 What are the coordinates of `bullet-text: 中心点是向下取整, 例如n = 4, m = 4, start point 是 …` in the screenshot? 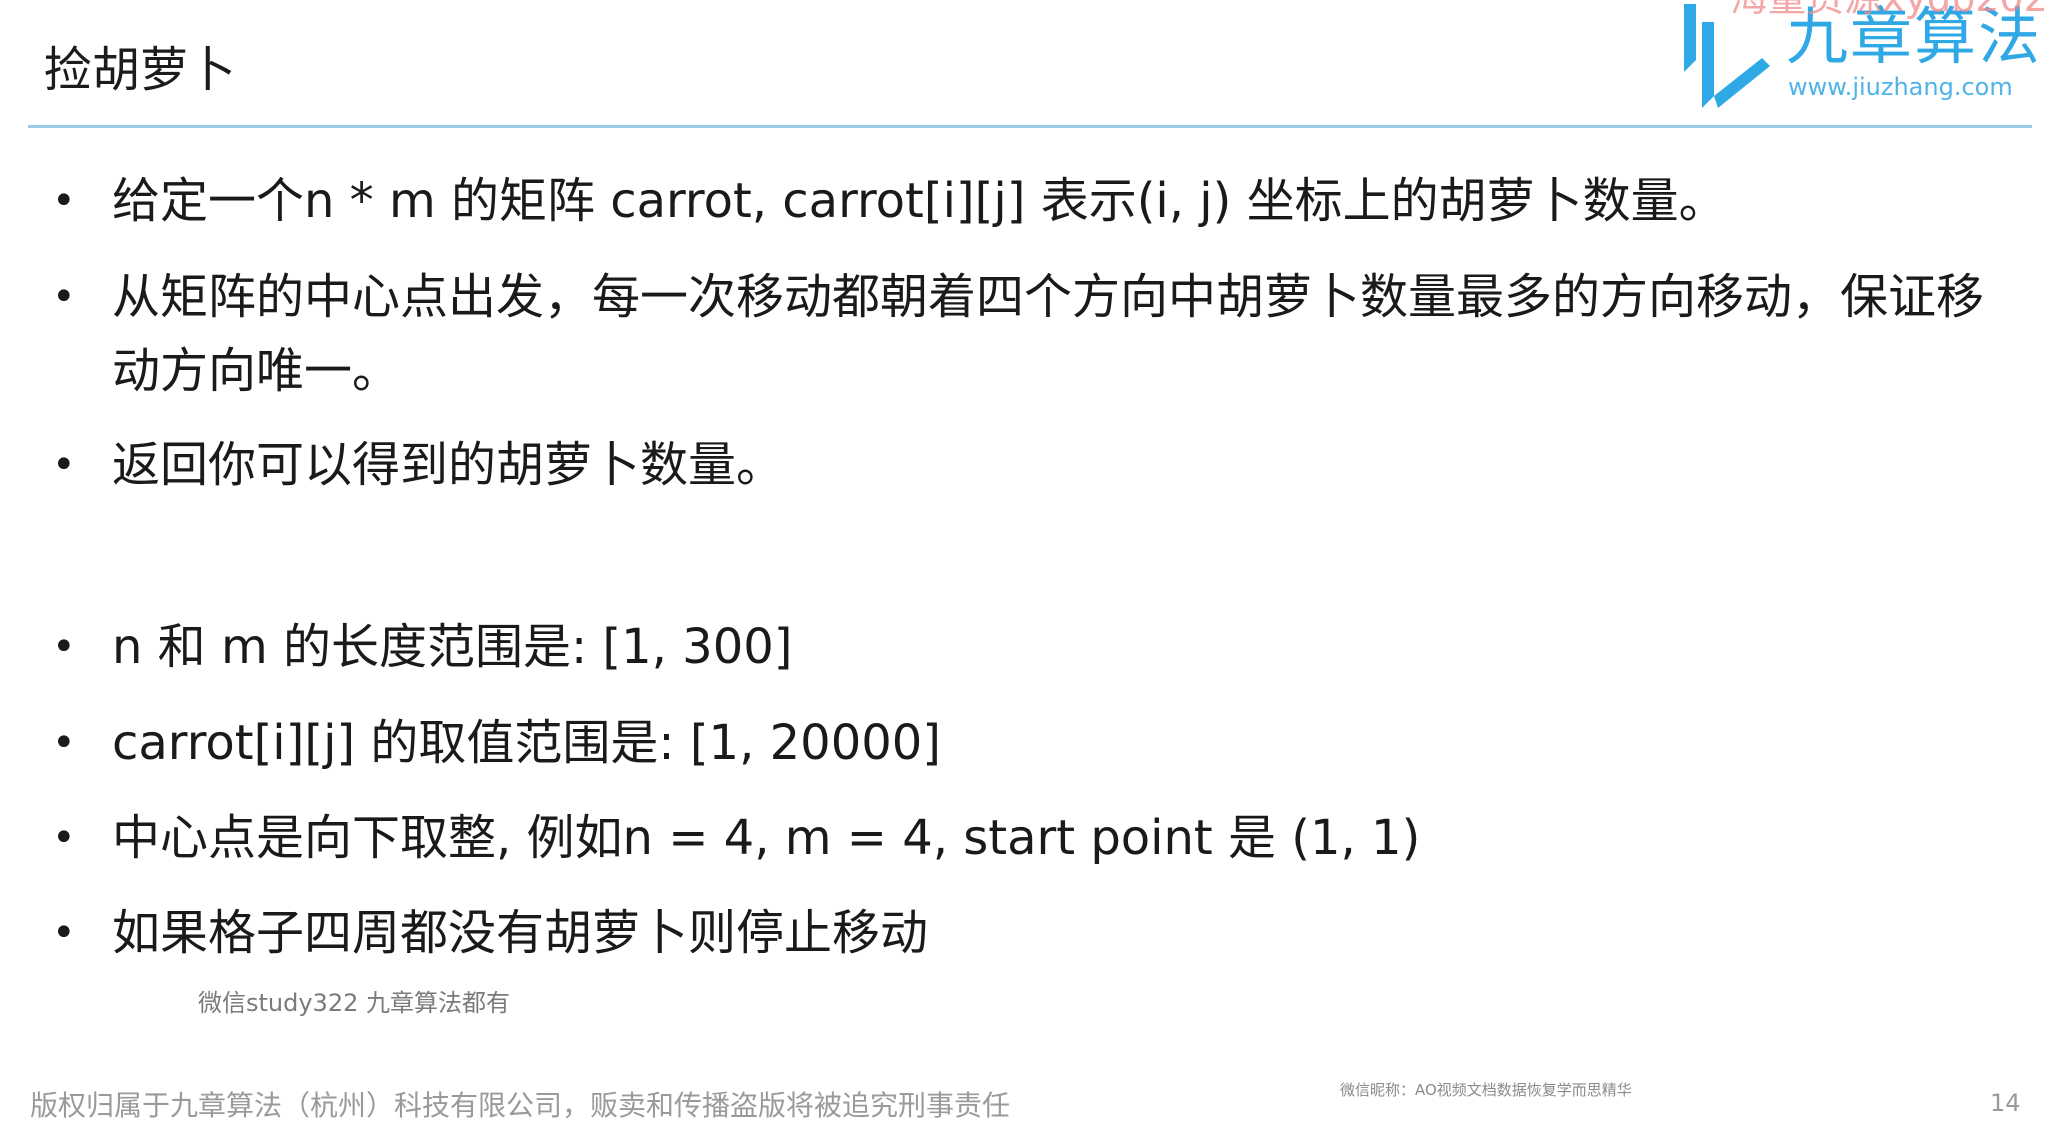 It's located at (766, 838).